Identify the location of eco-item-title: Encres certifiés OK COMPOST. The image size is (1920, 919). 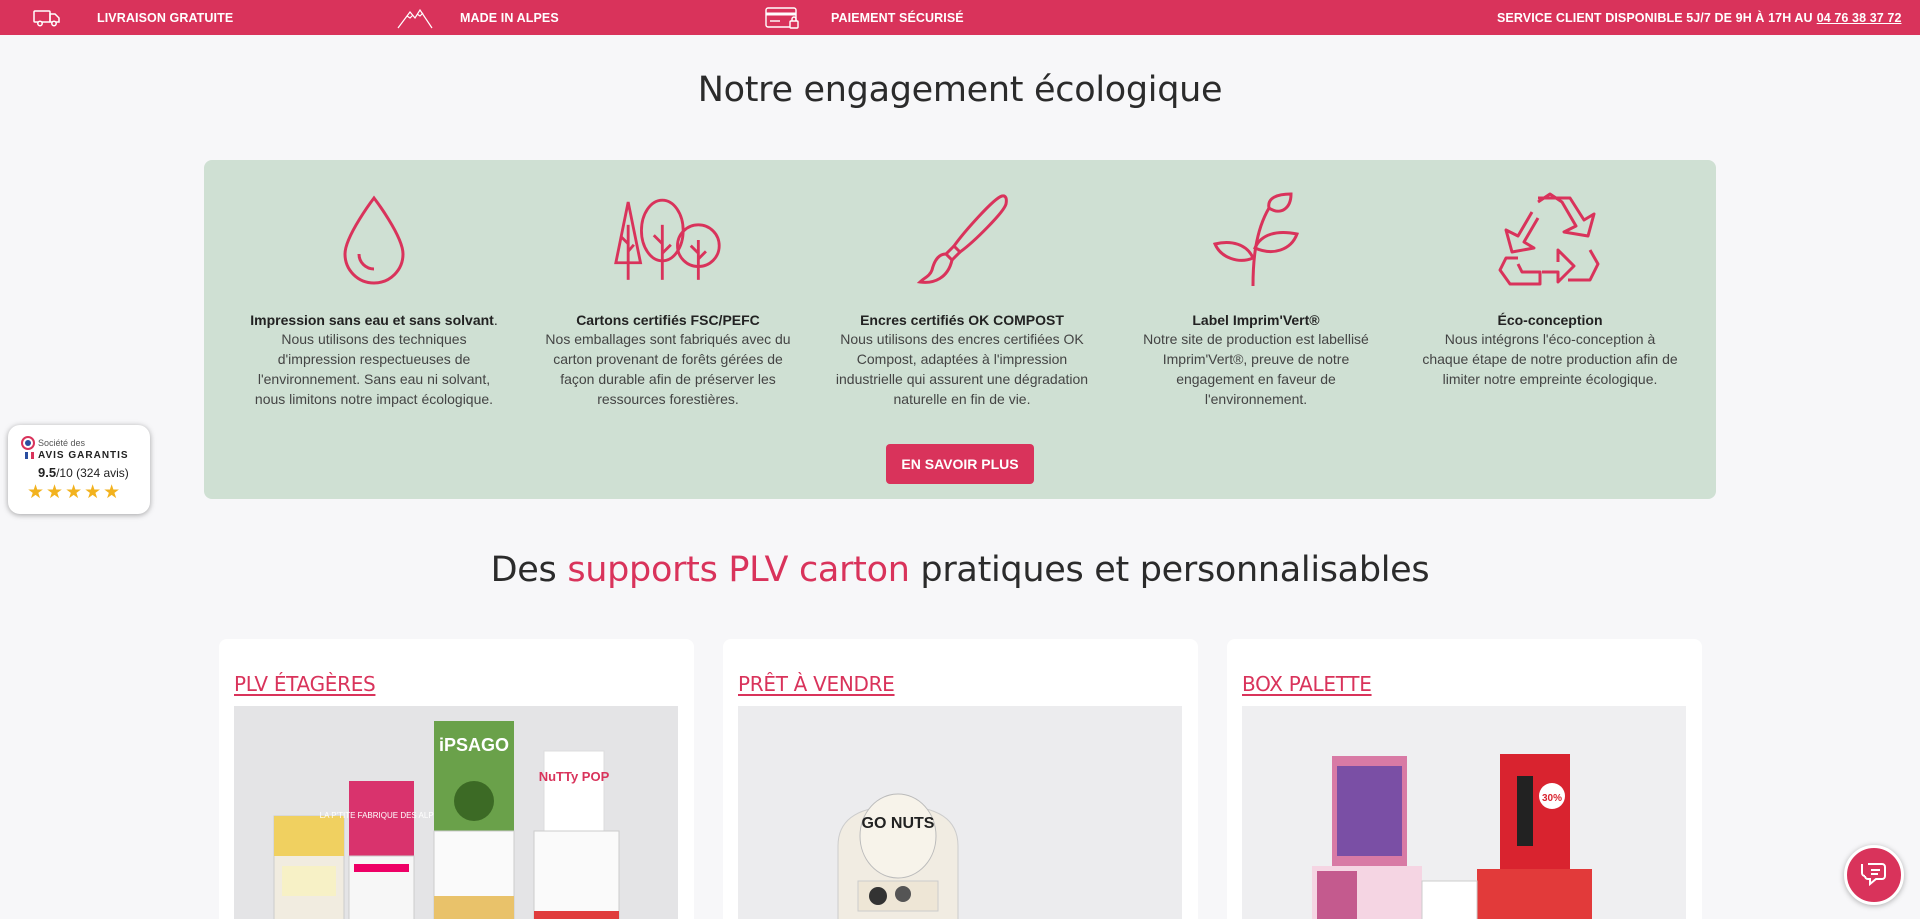
(962, 320).